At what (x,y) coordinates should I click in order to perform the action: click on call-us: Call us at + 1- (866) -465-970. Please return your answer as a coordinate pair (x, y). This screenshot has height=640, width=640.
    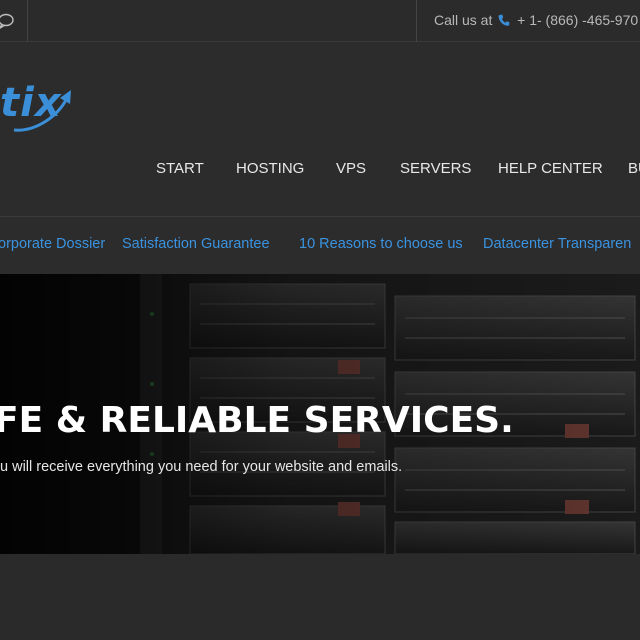
    Looking at the image, I should click on (536, 20).